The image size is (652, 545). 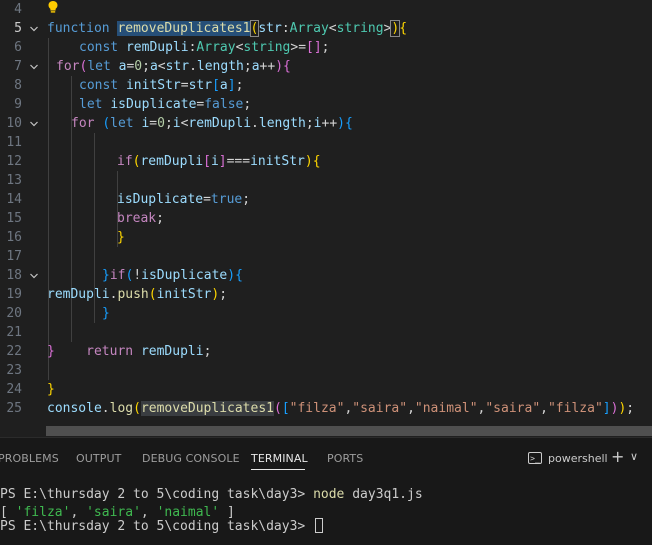 What do you see at coordinates (153, 85) in the screenshot?
I see `code-token: initStr` at bounding box center [153, 85].